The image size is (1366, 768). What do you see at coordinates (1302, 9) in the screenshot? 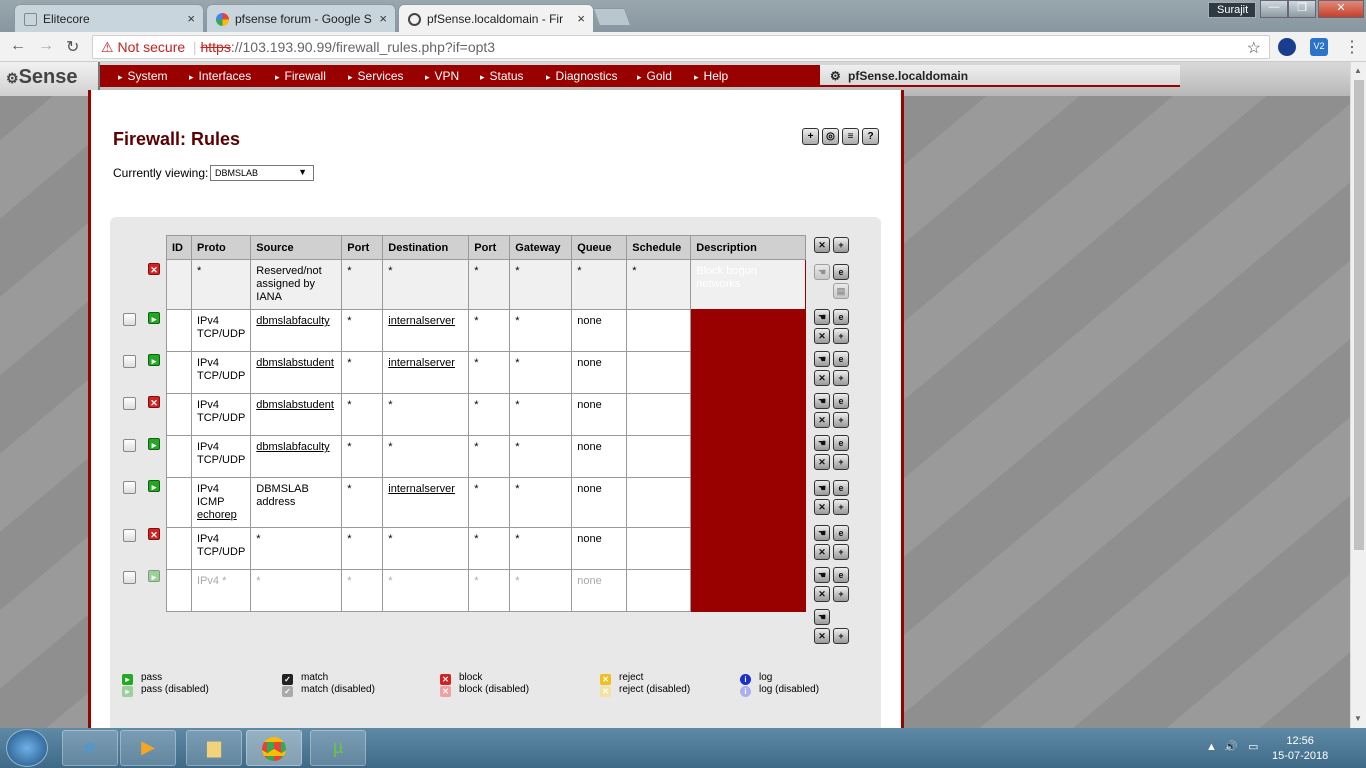
I see `maximize-button: ❐` at bounding box center [1302, 9].